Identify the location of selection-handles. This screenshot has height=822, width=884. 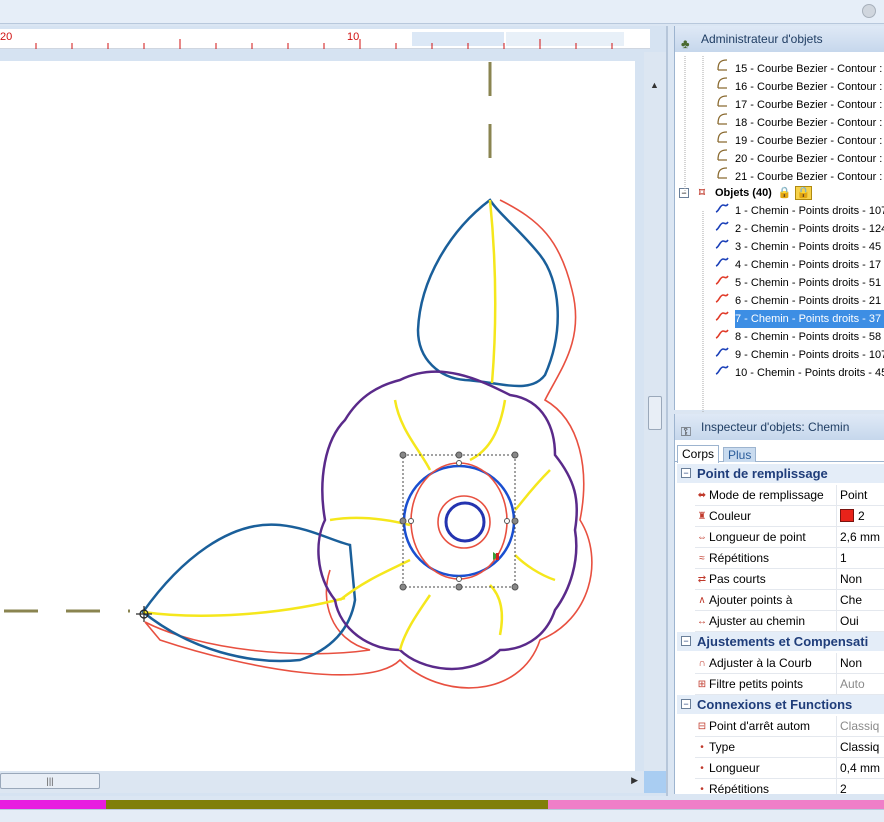
(459, 521).